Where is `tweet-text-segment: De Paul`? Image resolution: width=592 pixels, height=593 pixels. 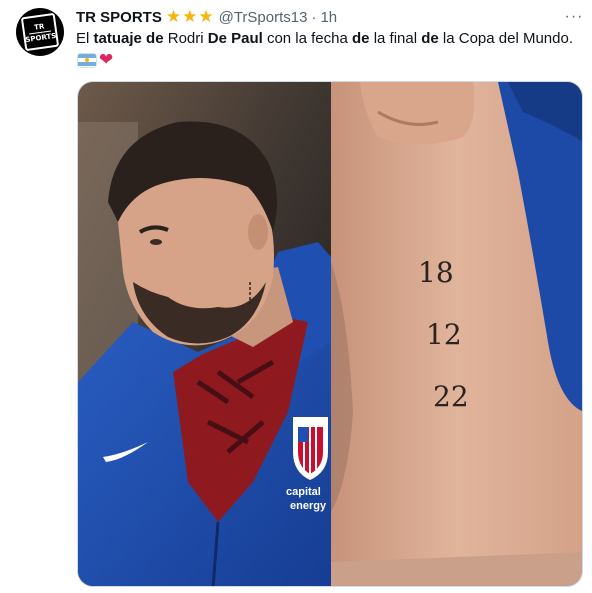 tweet-text-segment: De Paul is located at coordinates (235, 38).